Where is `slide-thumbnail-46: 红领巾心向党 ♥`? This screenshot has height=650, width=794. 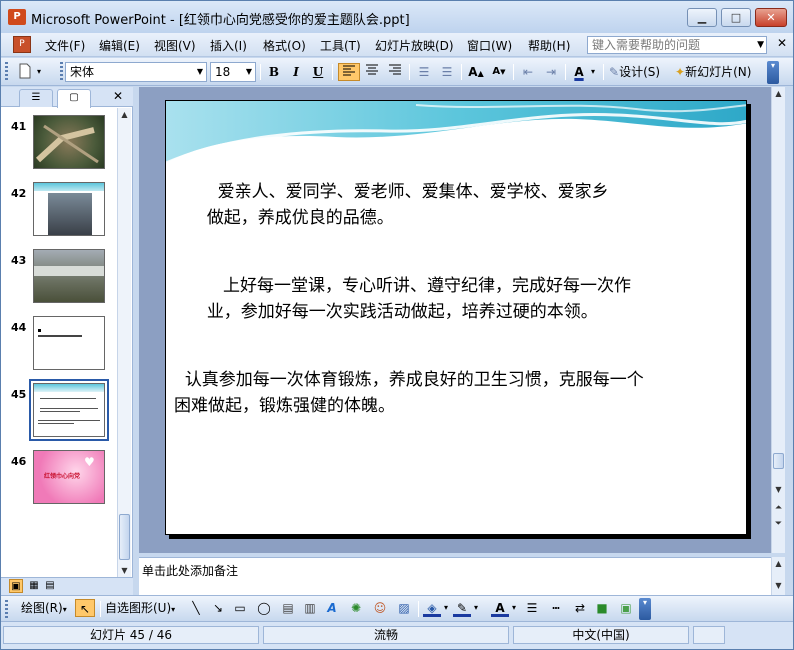 slide-thumbnail-46: 红领巾心向党 ♥ is located at coordinates (69, 477).